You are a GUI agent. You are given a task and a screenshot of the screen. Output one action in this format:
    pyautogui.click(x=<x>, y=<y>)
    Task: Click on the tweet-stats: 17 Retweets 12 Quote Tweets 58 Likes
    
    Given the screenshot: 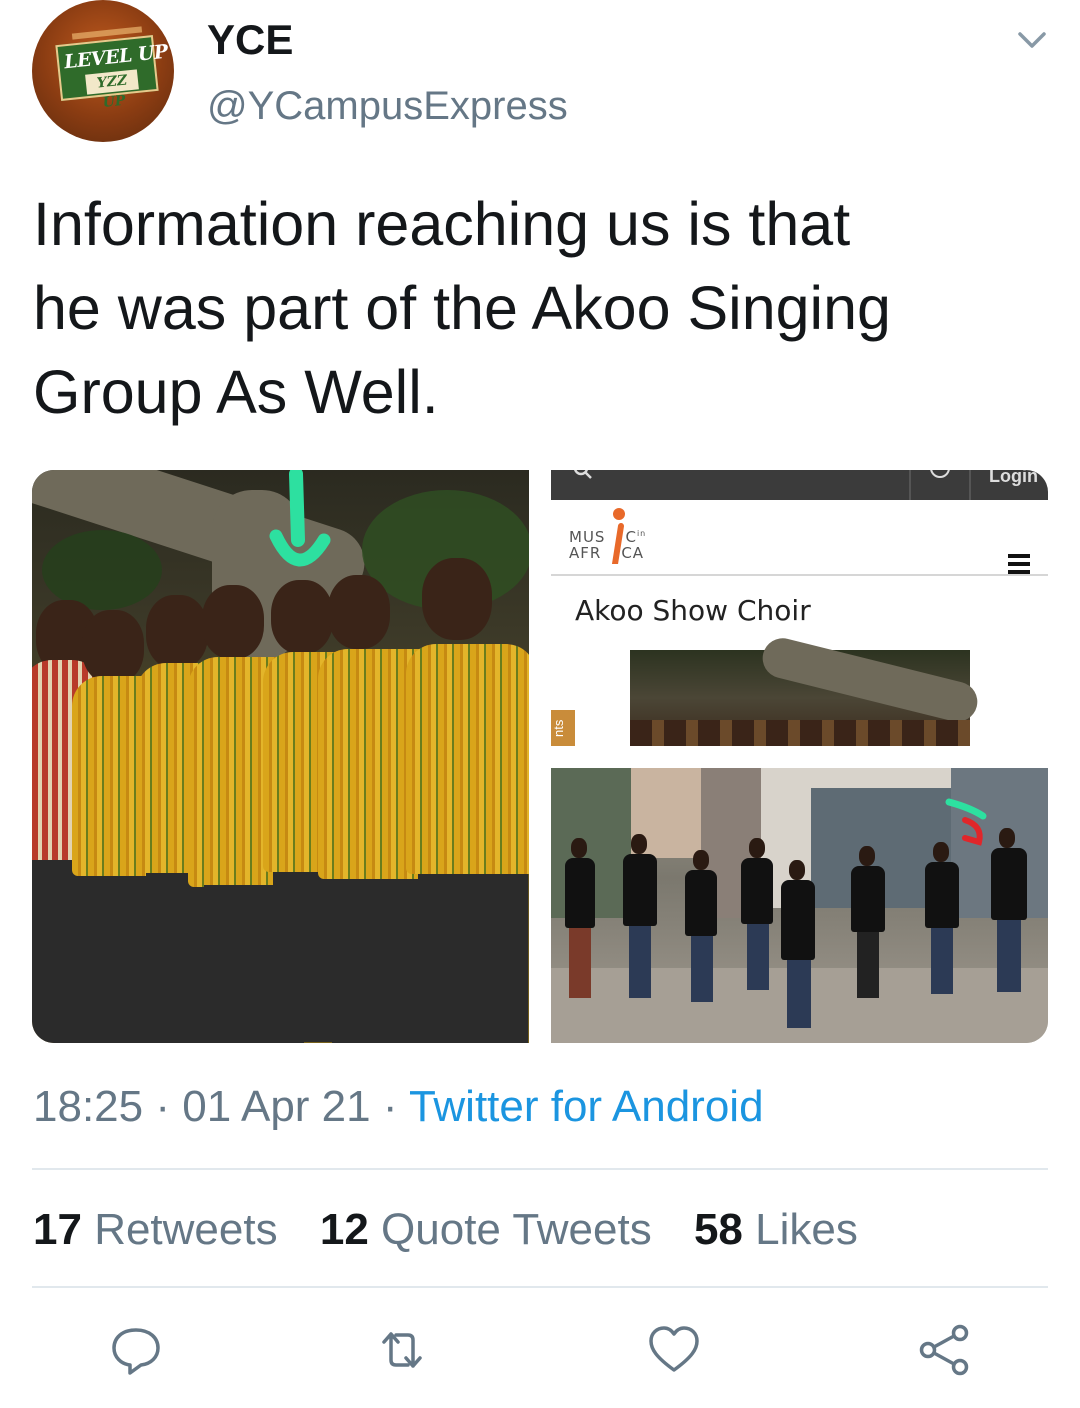 What is the action you would take?
    pyautogui.click(x=460, y=1230)
    